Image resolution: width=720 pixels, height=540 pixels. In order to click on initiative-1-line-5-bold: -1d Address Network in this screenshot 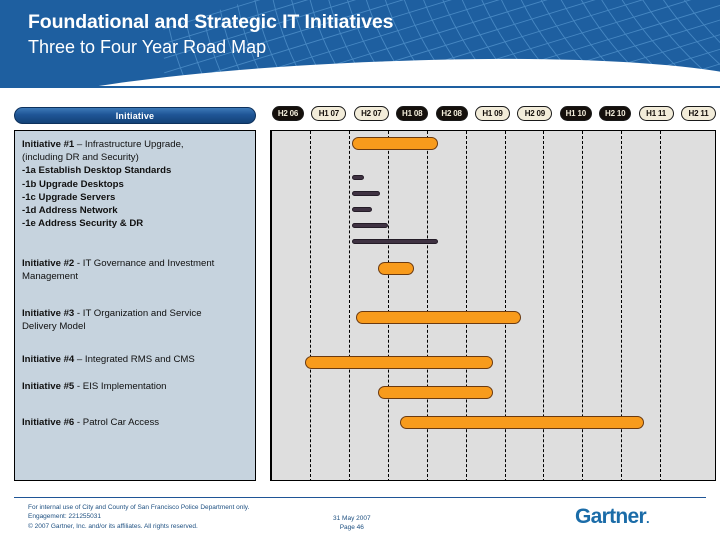, I will do `click(70, 211)`.